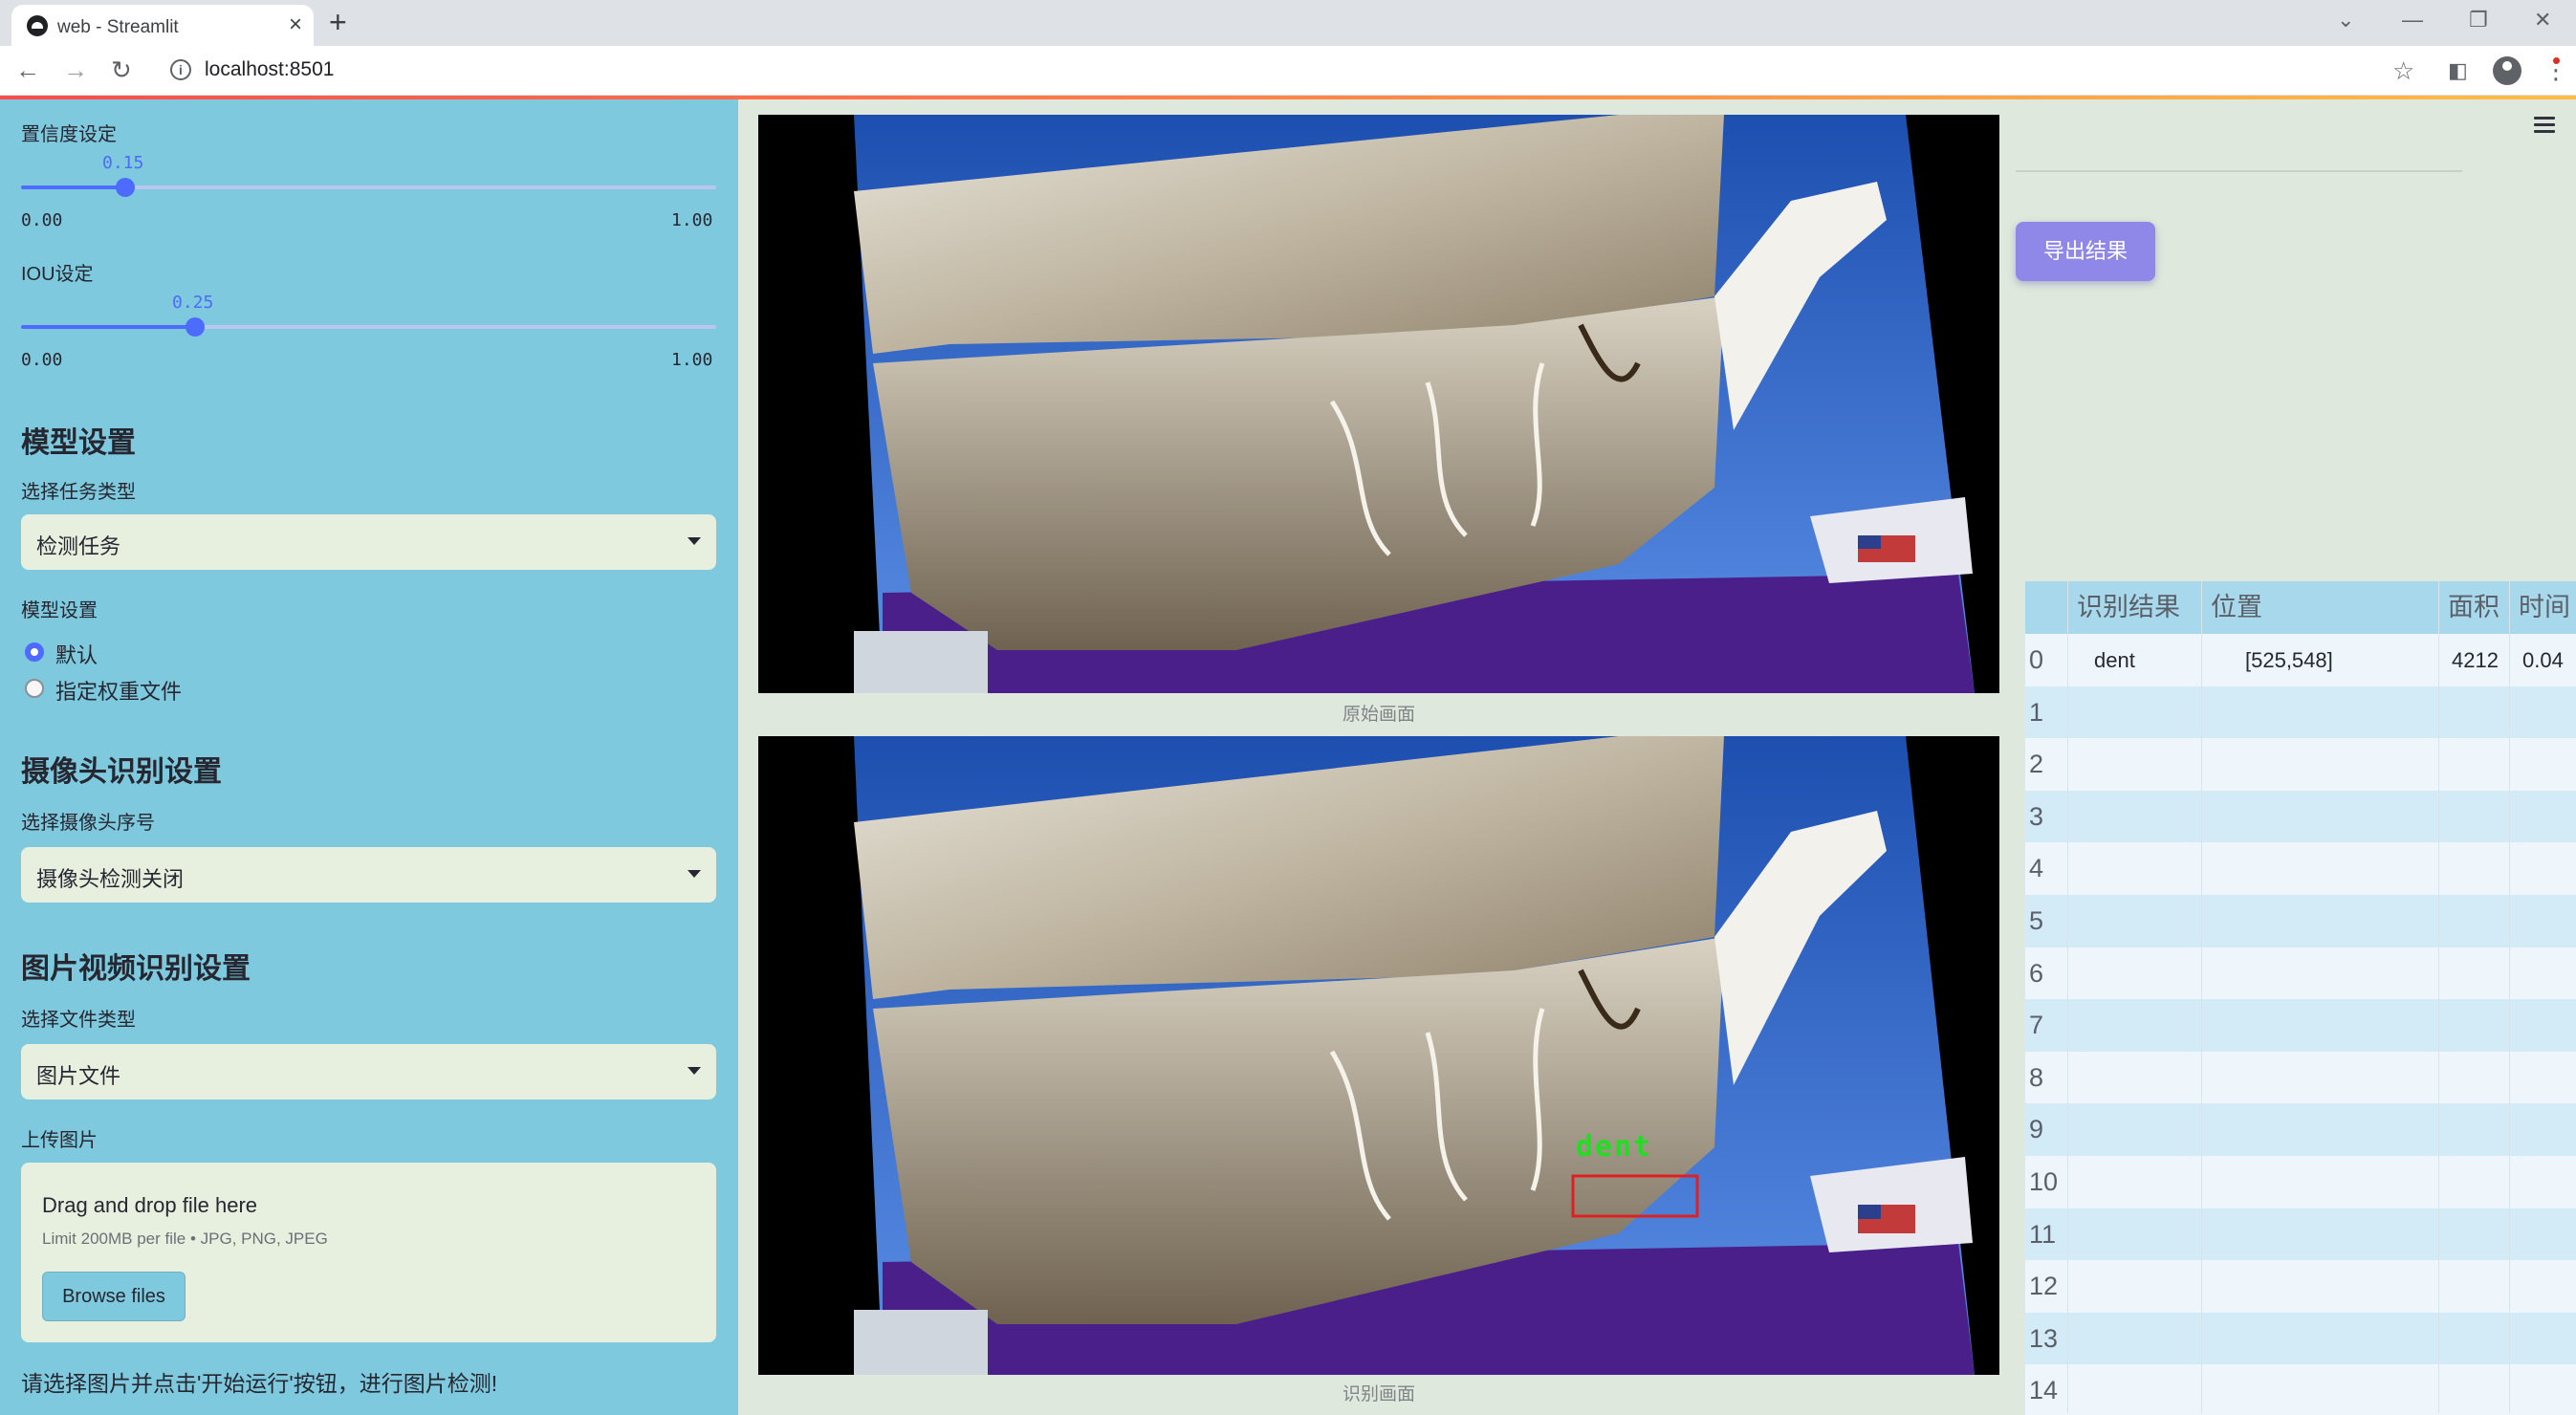 The height and width of the screenshot is (1415, 2576). Describe the element at coordinates (692, 360) in the screenshot. I see `iou-max: 1.00` at that location.